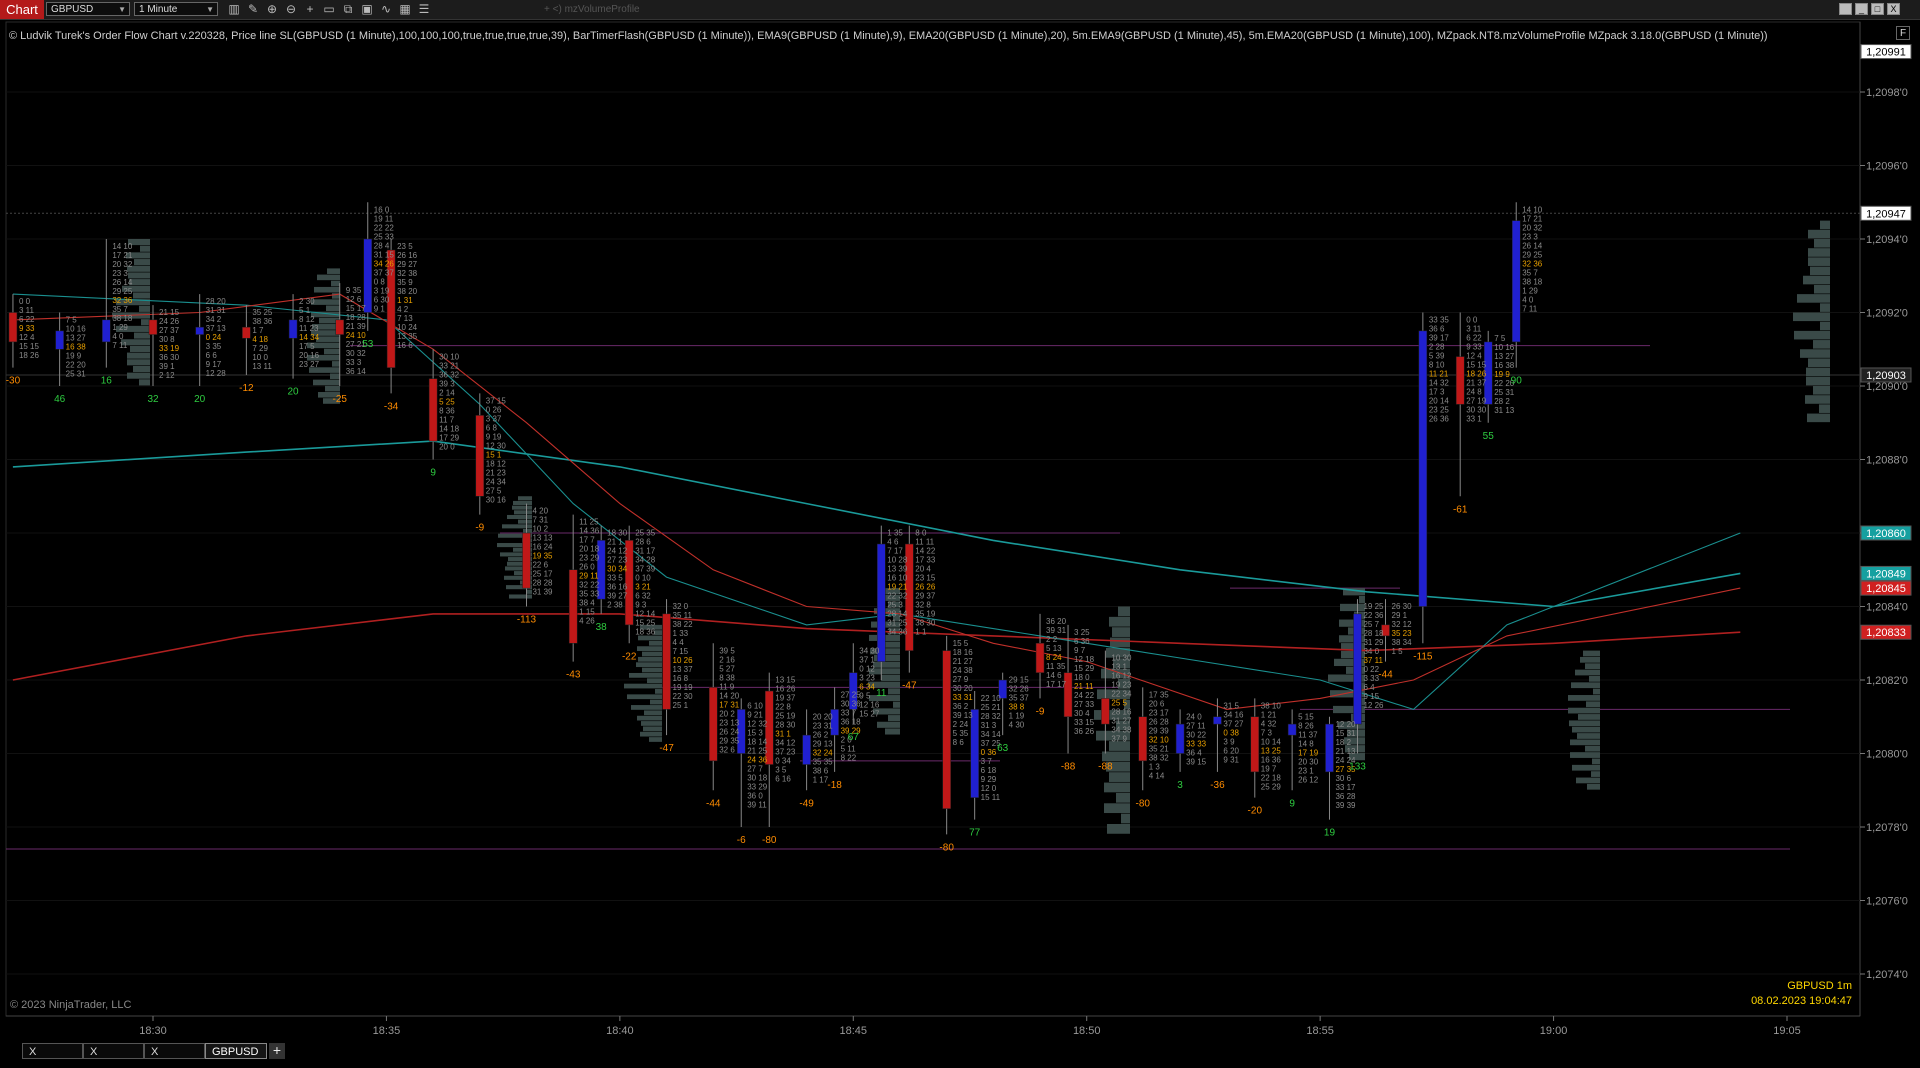 This screenshot has width=1920, height=1068. Describe the element at coordinates (496, 445) in the screenshot. I see `footprint-cell: 12 30` at that location.